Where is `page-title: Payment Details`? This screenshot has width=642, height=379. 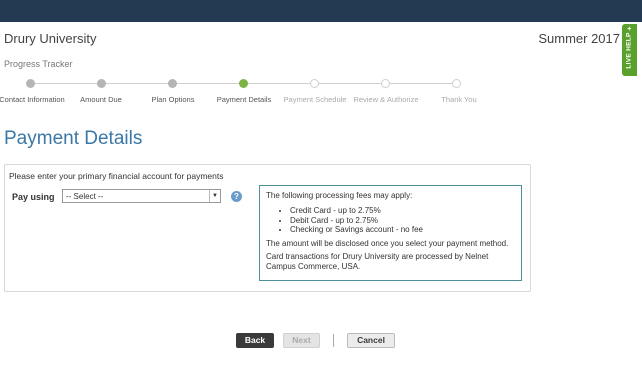 page-title: Payment Details is located at coordinates (73, 138).